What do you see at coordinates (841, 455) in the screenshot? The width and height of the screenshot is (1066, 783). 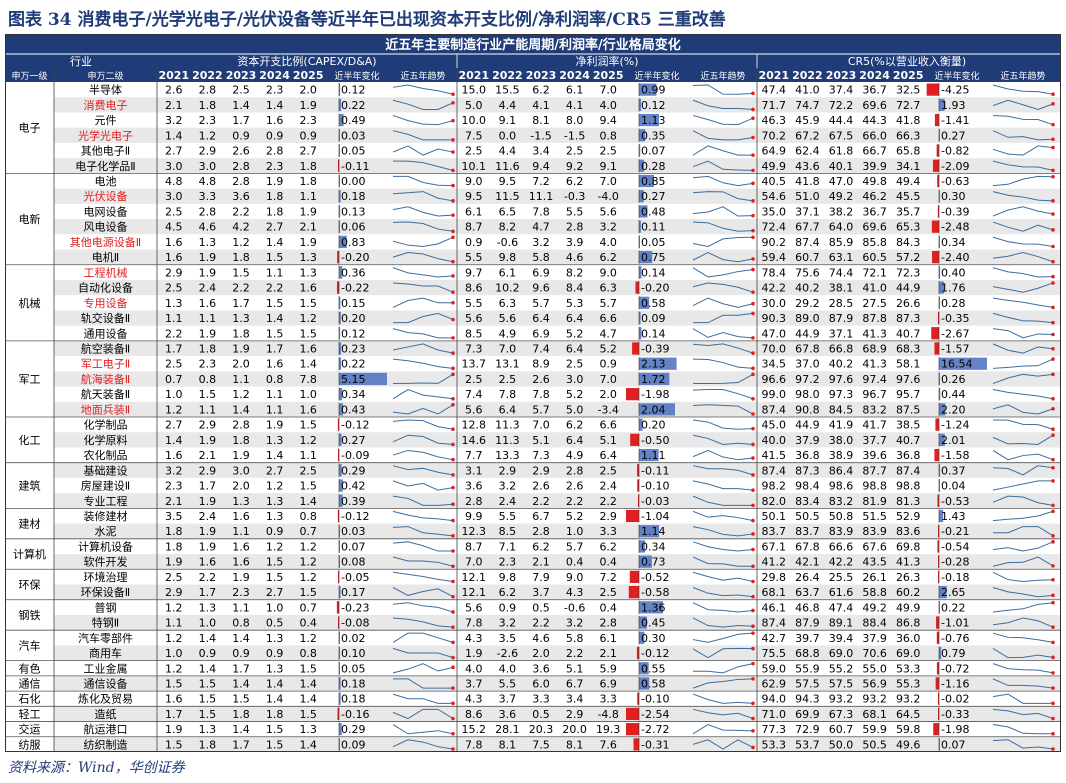 I see `value-cell: 38.9` at bounding box center [841, 455].